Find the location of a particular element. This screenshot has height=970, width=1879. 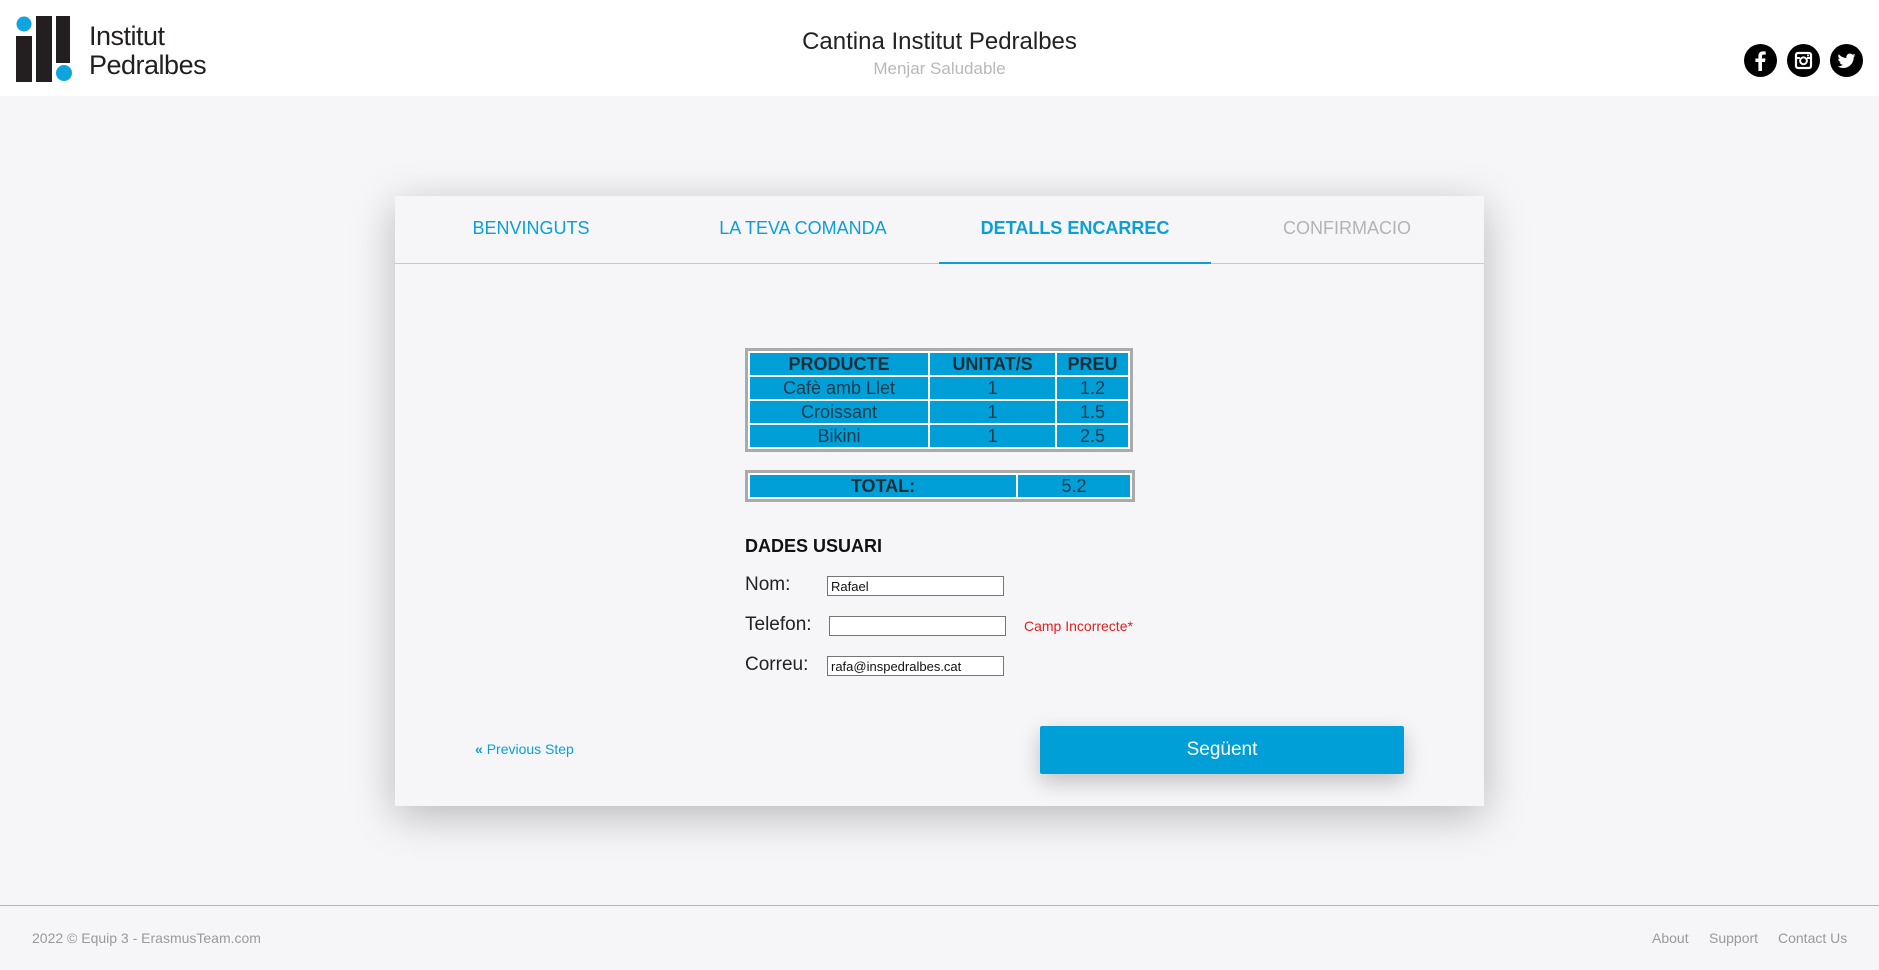

table-row: Bikini 1 2.5 is located at coordinates (939, 436).